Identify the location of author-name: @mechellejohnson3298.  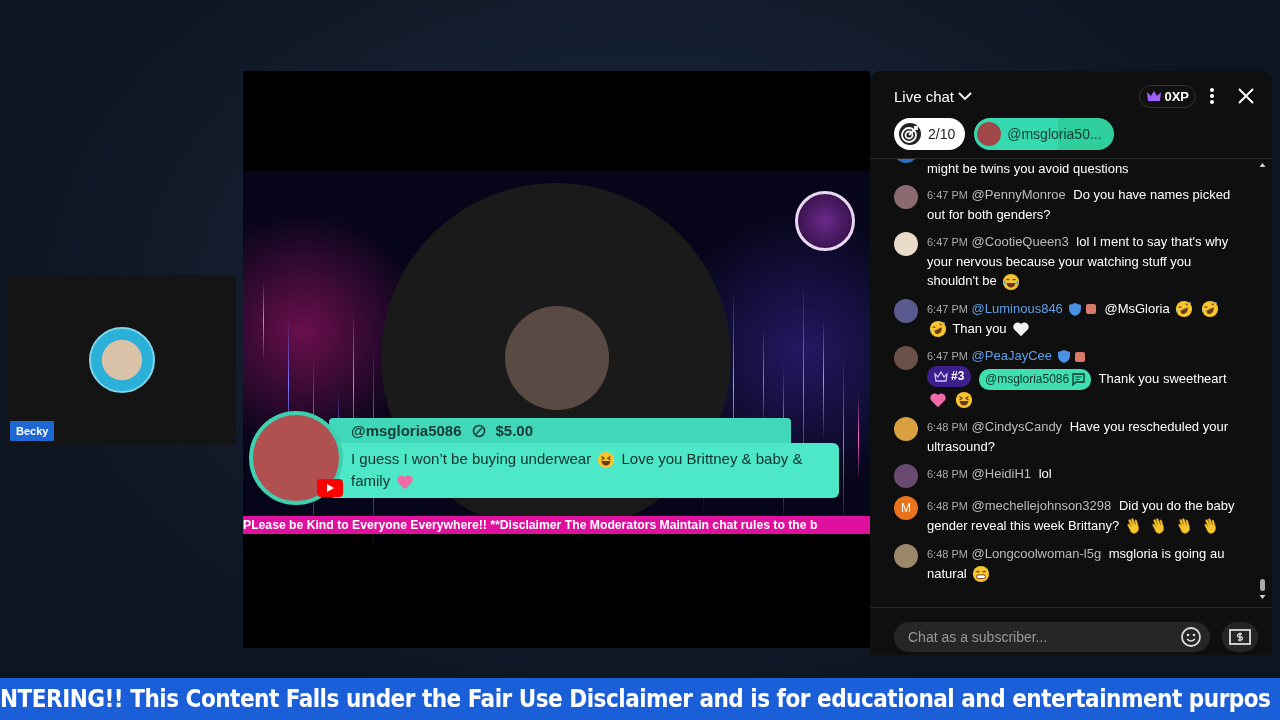
(1041, 506).